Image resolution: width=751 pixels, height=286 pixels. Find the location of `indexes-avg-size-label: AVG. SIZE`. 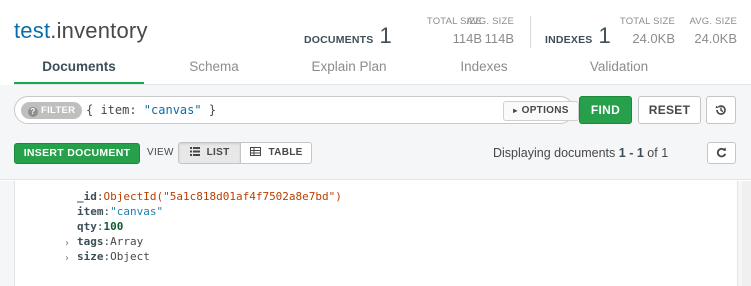

indexes-avg-size-label: AVG. SIZE is located at coordinates (713, 21).